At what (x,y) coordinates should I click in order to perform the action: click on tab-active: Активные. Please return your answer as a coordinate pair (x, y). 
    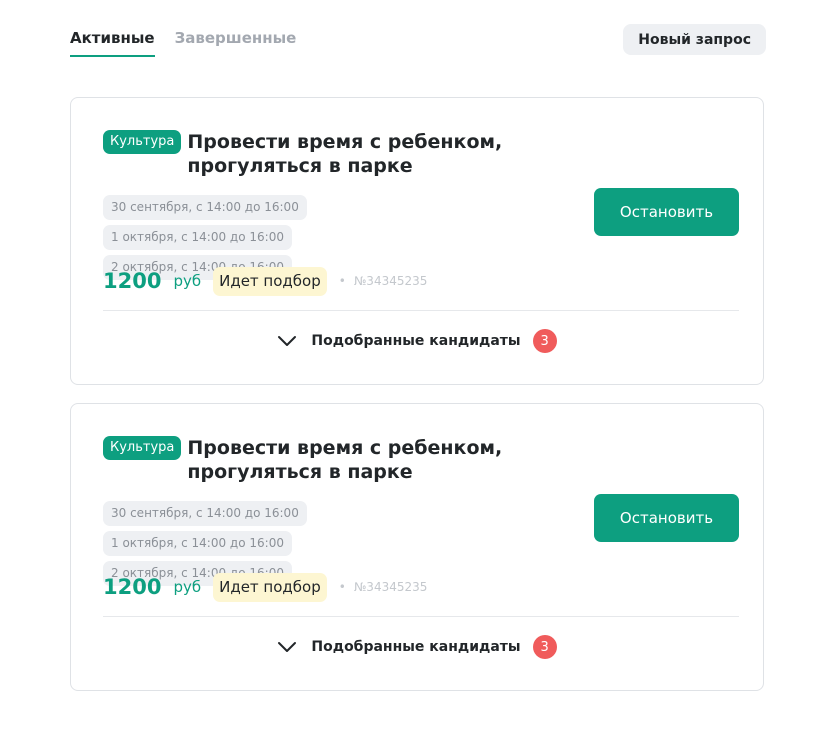
    Looking at the image, I should click on (112, 42).